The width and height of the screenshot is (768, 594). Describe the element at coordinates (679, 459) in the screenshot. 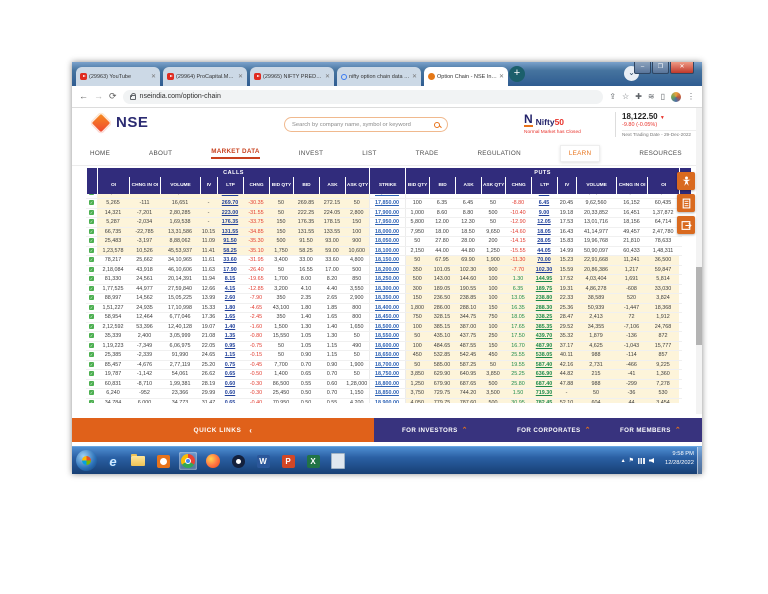

I see `taskbar-clock: 9:58 PM 12/28/2022` at that location.